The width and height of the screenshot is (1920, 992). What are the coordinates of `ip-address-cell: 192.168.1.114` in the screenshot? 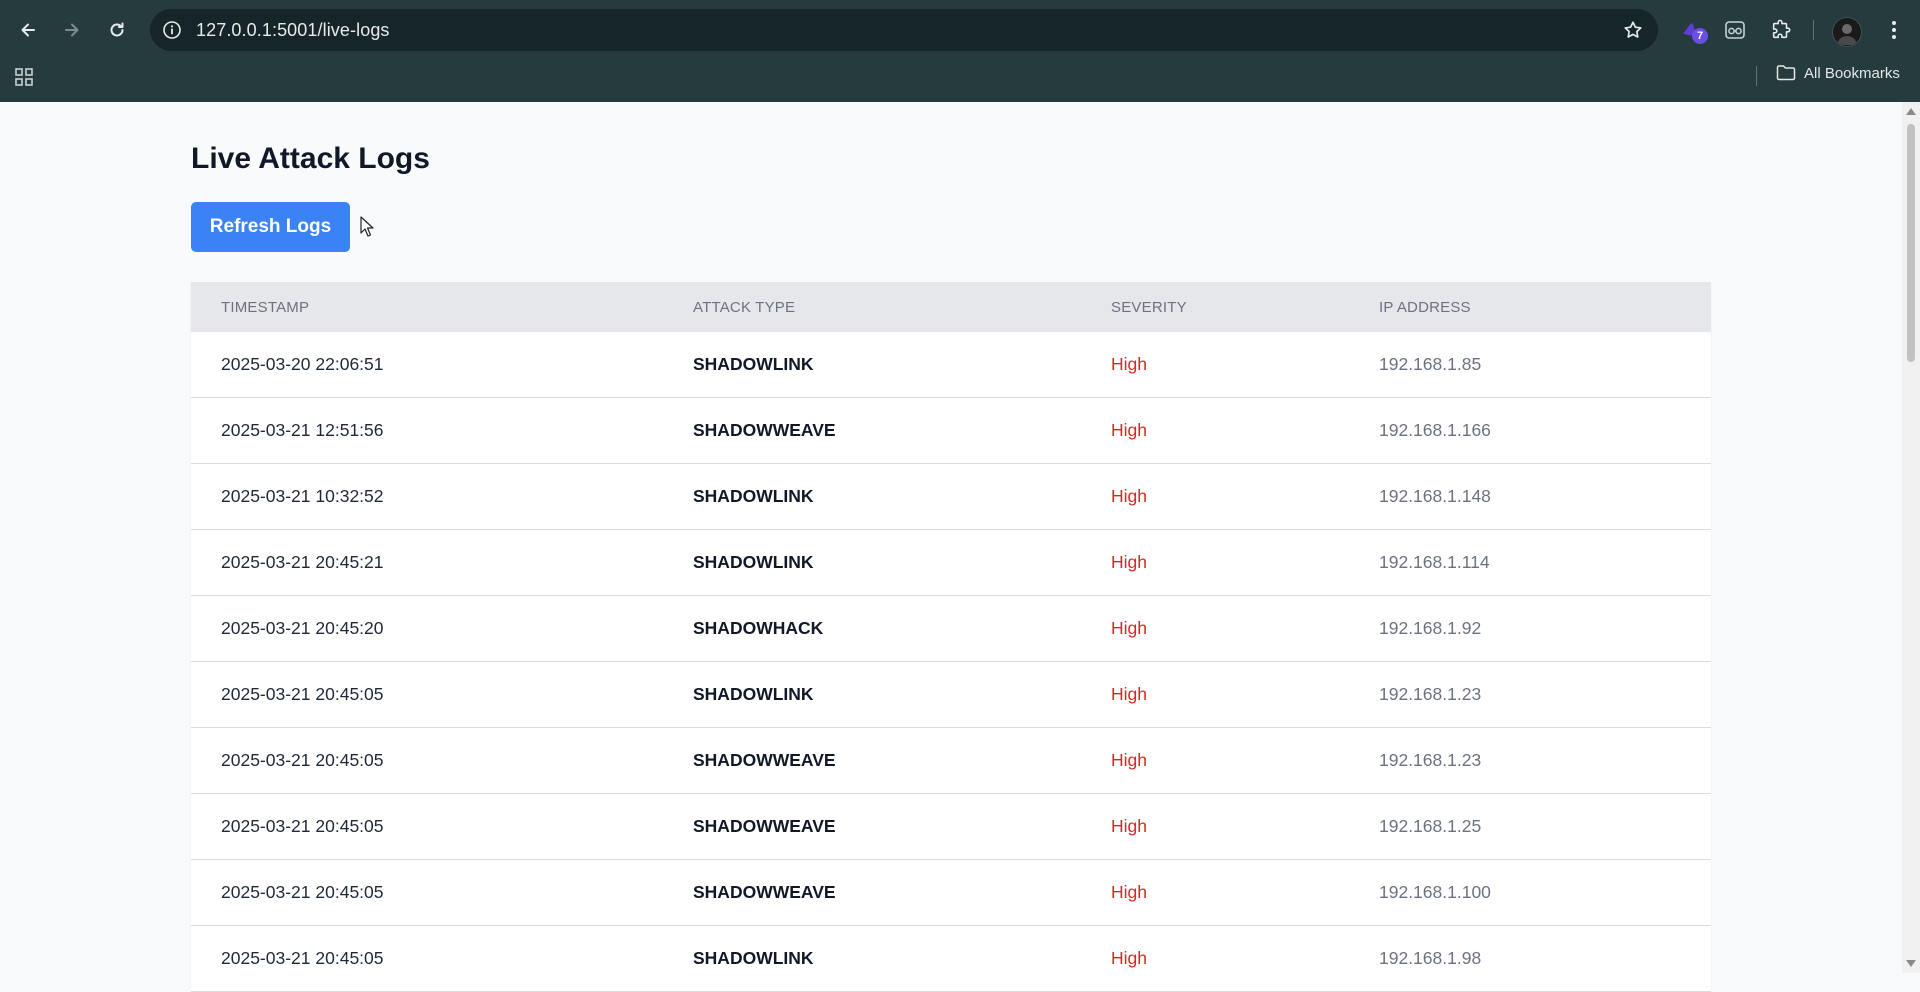 It's located at (1530, 562).